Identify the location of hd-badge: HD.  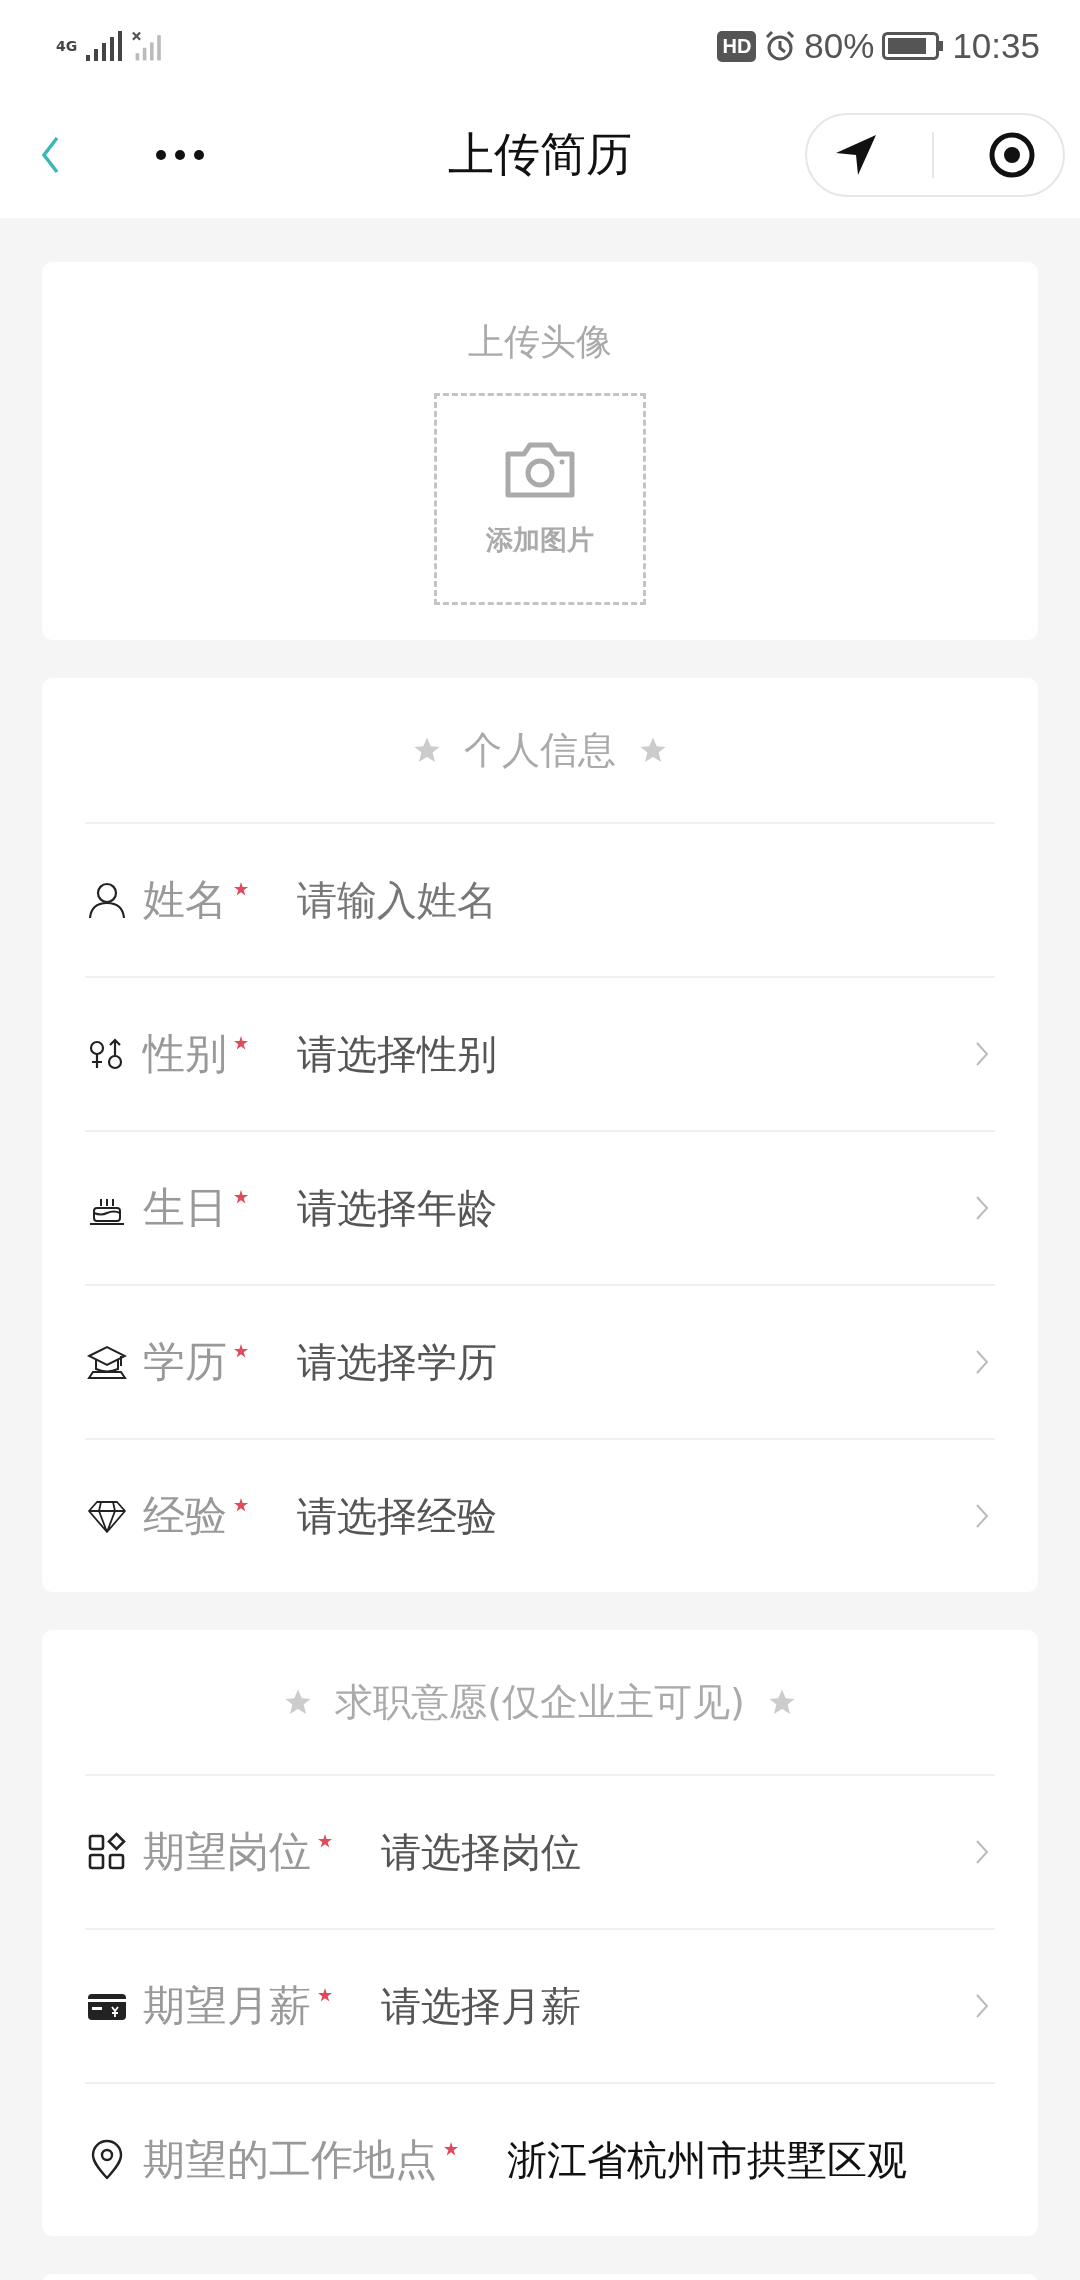
(737, 46).